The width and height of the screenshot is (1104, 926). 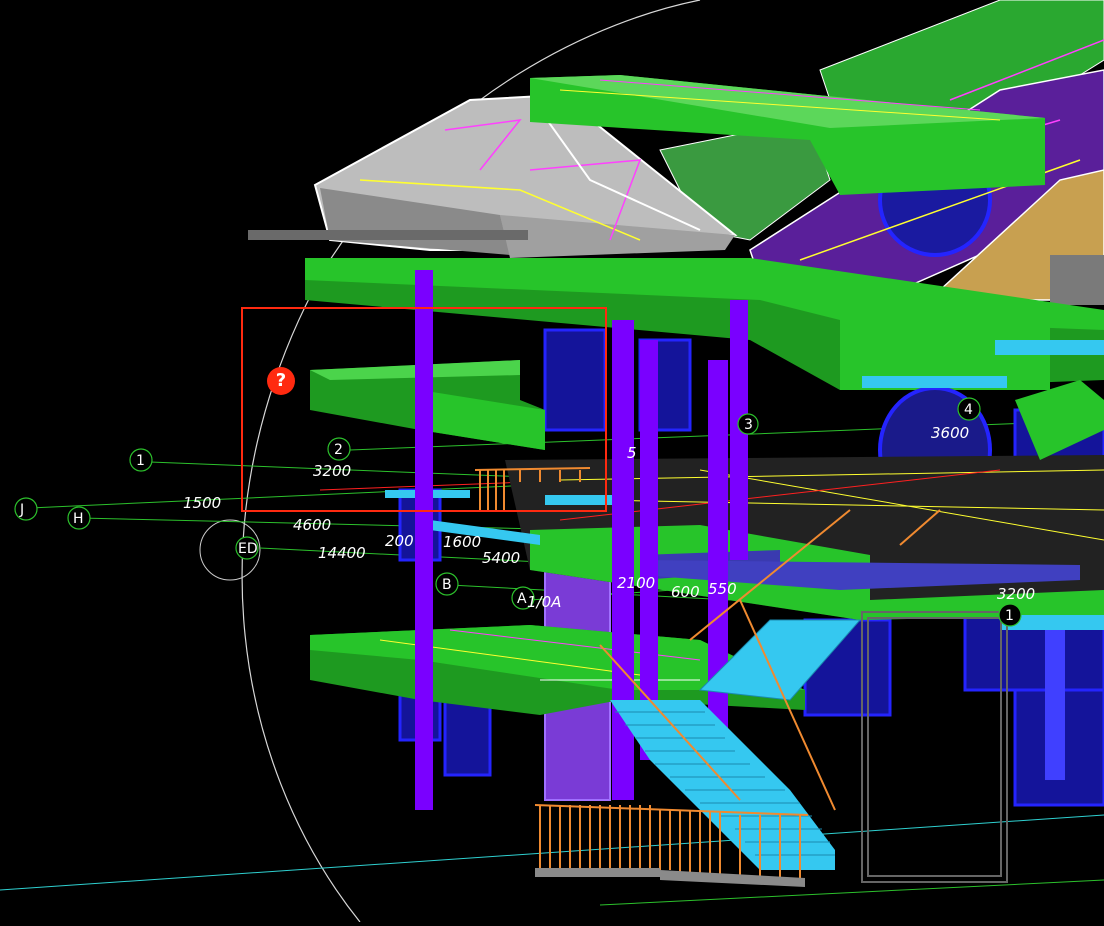 I want to click on dim-5400: 5400, so click(x=501, y=558).